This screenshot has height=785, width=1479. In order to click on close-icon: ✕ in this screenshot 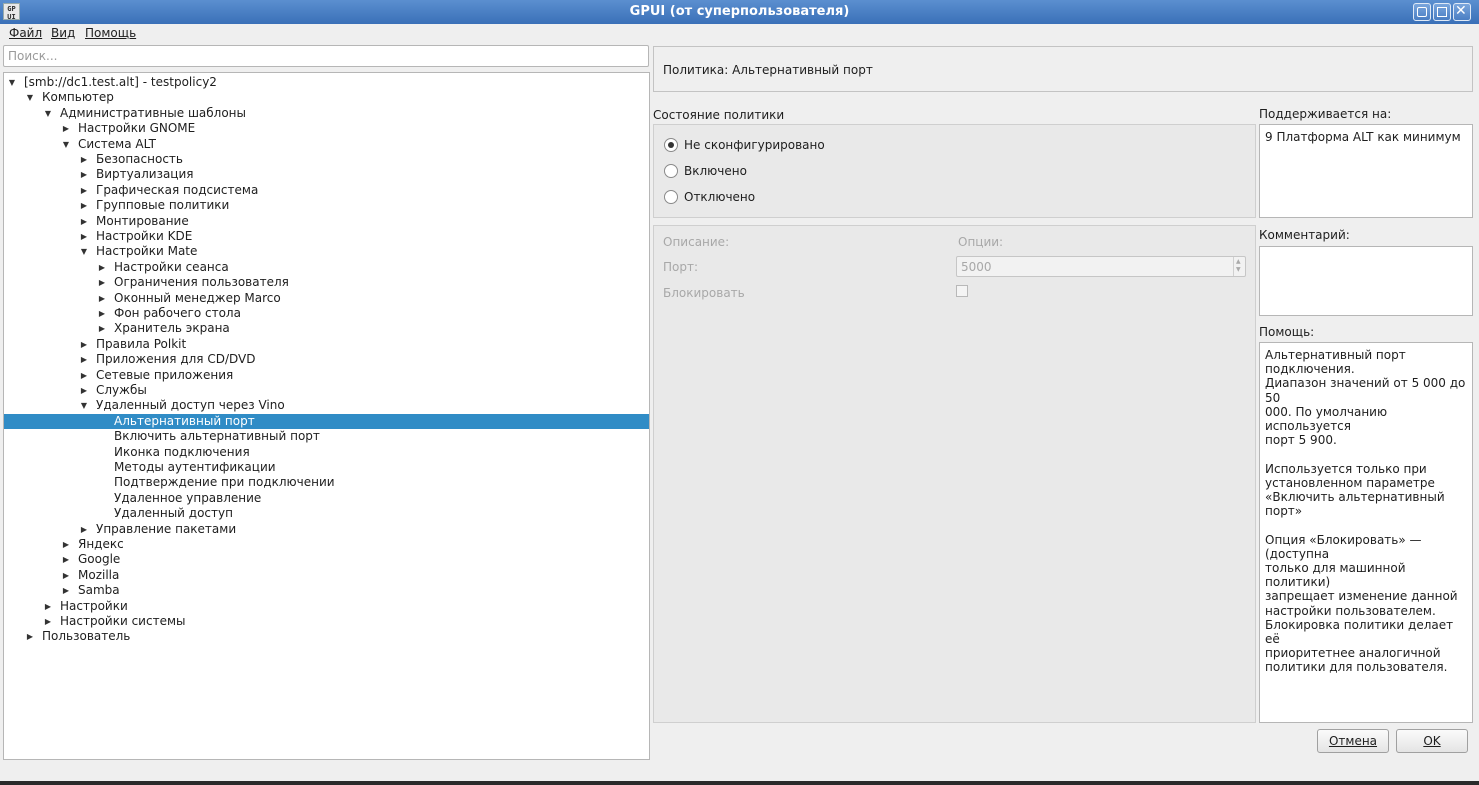, I will do `click(1461, 11)`.